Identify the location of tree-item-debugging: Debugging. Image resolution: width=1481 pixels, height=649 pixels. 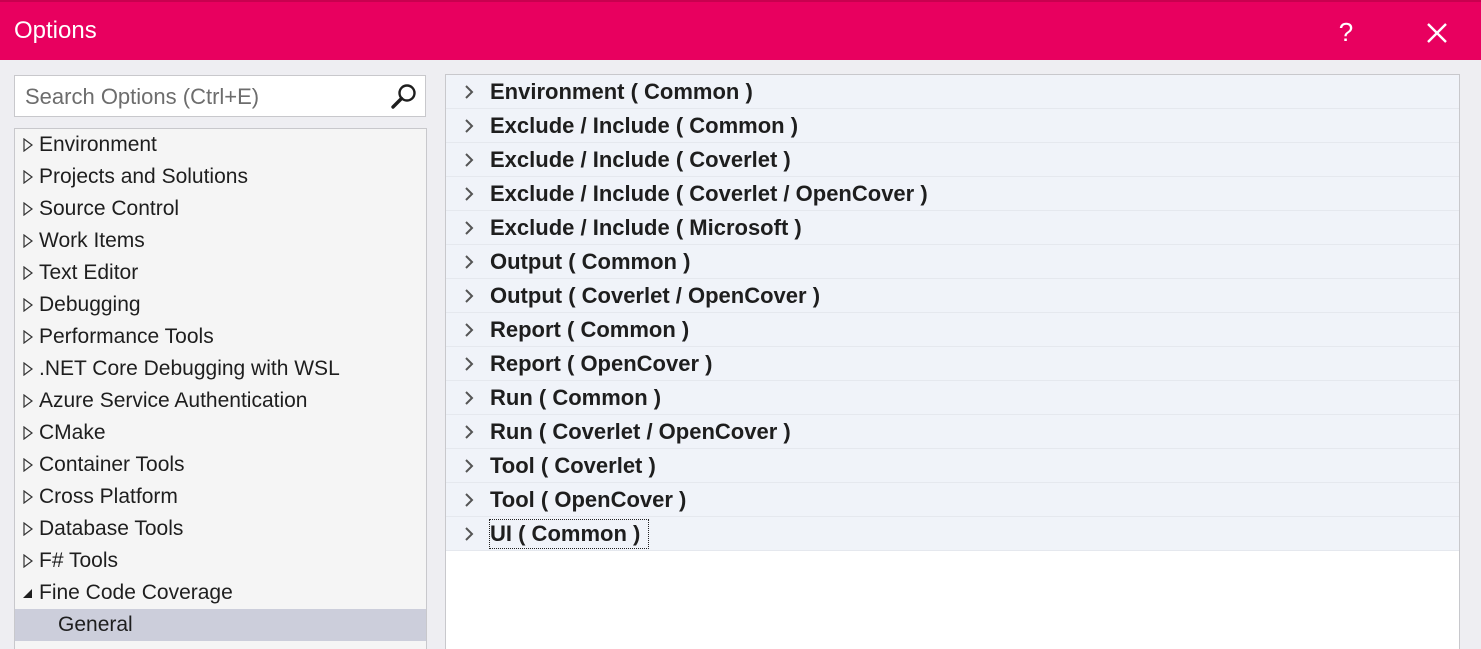
(220, 305).